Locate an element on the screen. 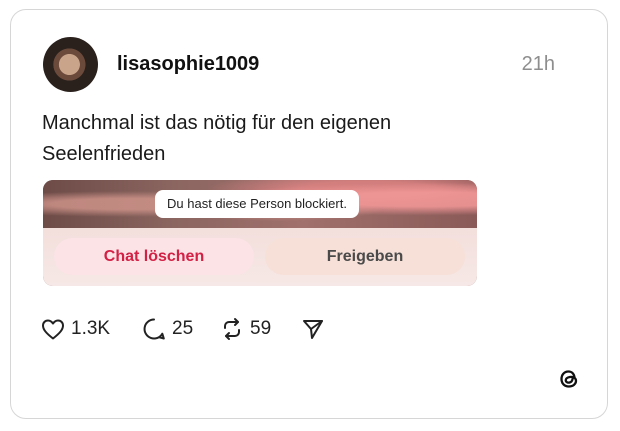 The width and height of the screenshot is (620, 431). send-icon is located at coordinates (313, 329).